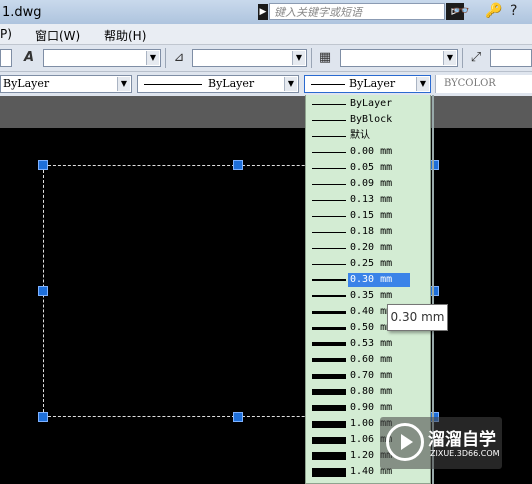 The height and width of the screenshot is (484, 532). What do you see at coordinates (368, 481) in the screenshot?
I see `lineweight-option: 1.58 mm` at bounding box center [368, 481].